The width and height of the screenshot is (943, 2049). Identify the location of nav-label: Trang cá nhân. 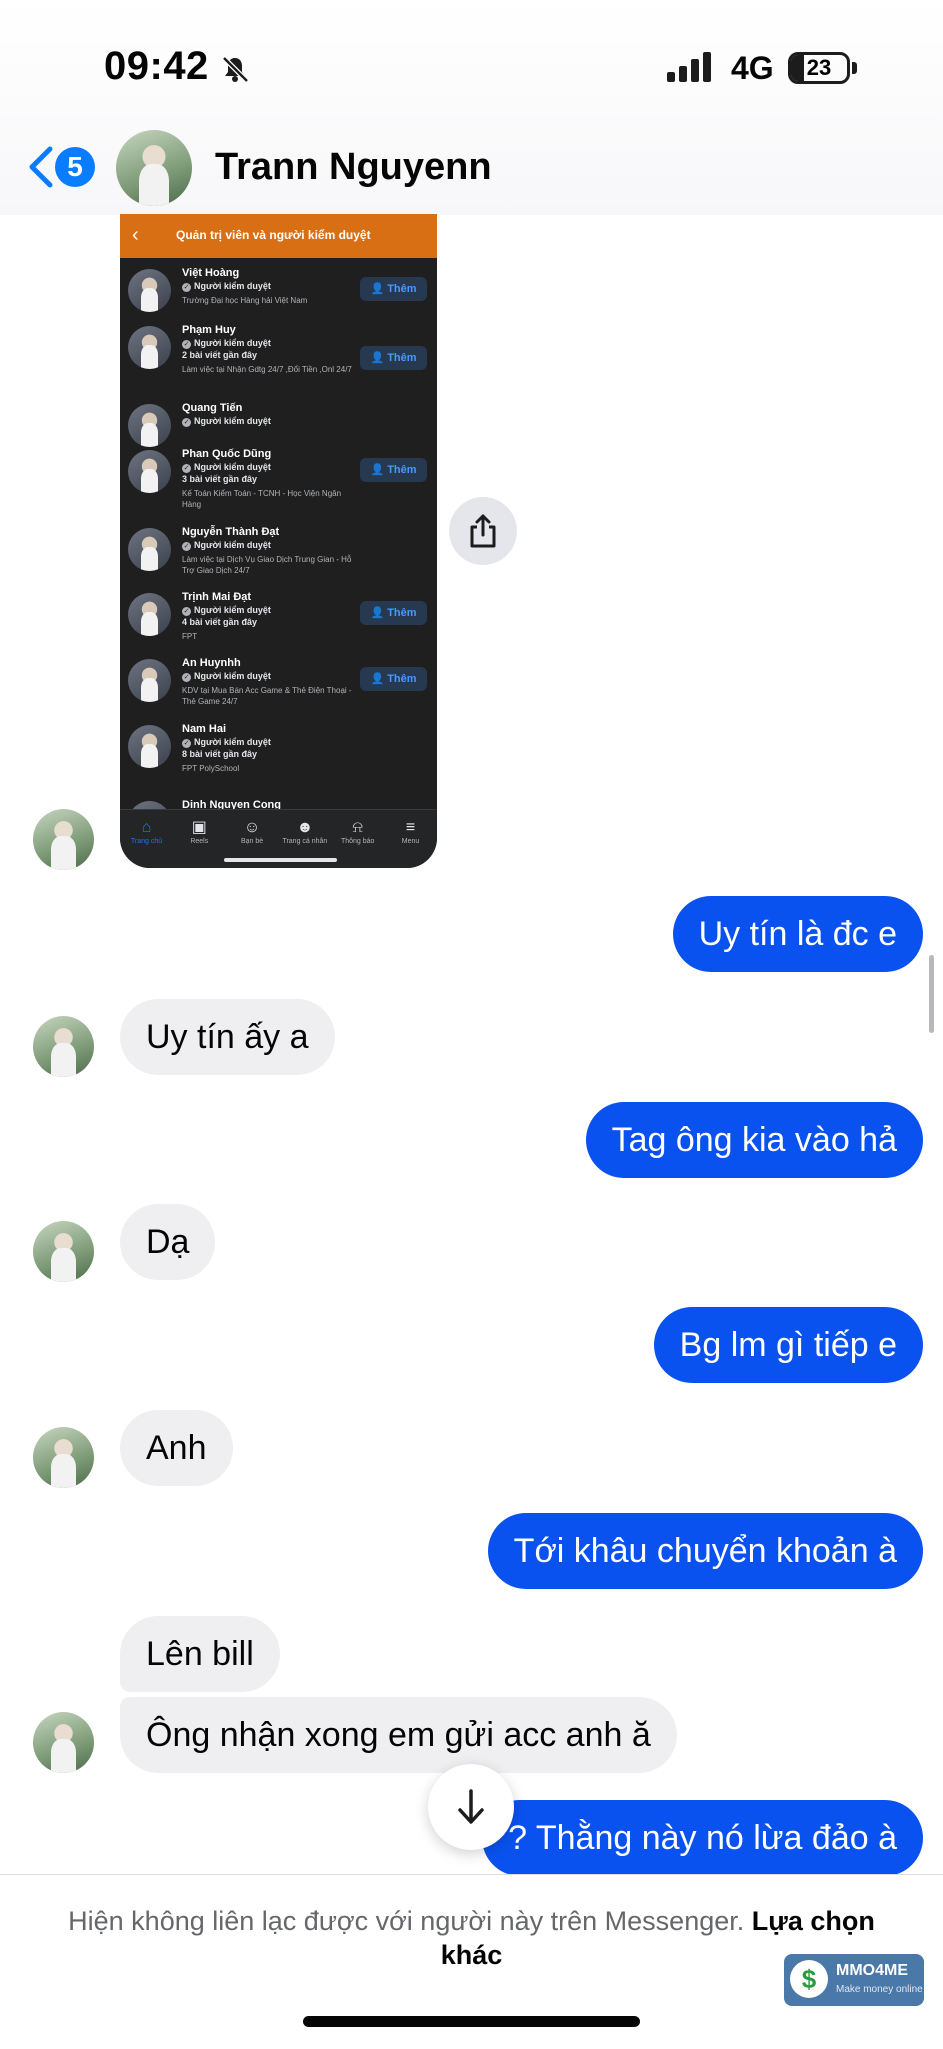
(305, 841).